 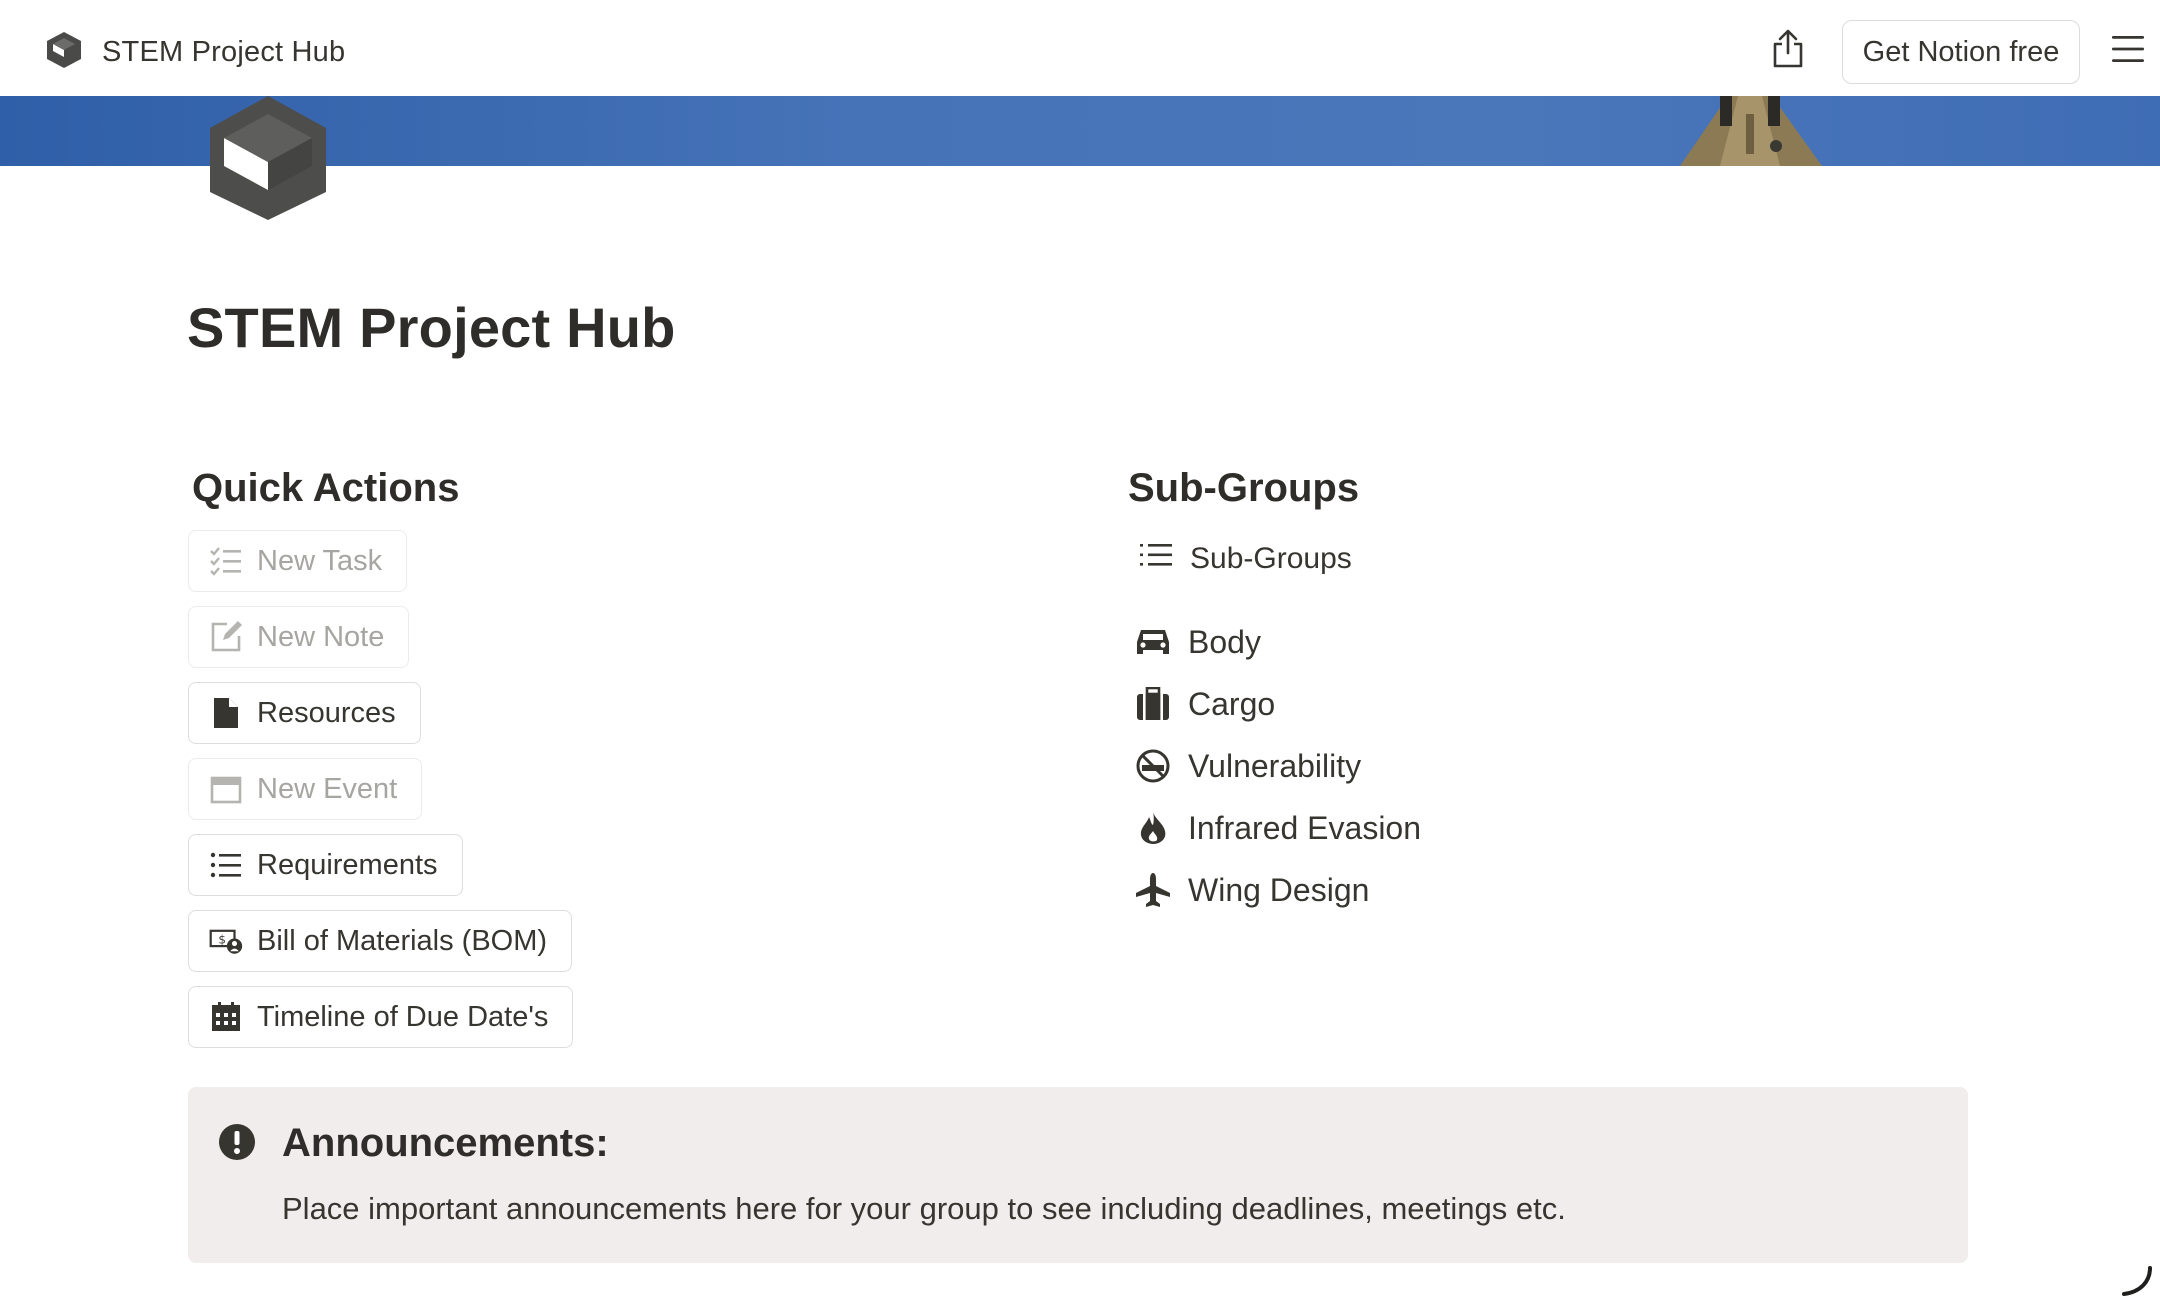 I want to click on new-event-button: New Event, so click(x=305, y=789).